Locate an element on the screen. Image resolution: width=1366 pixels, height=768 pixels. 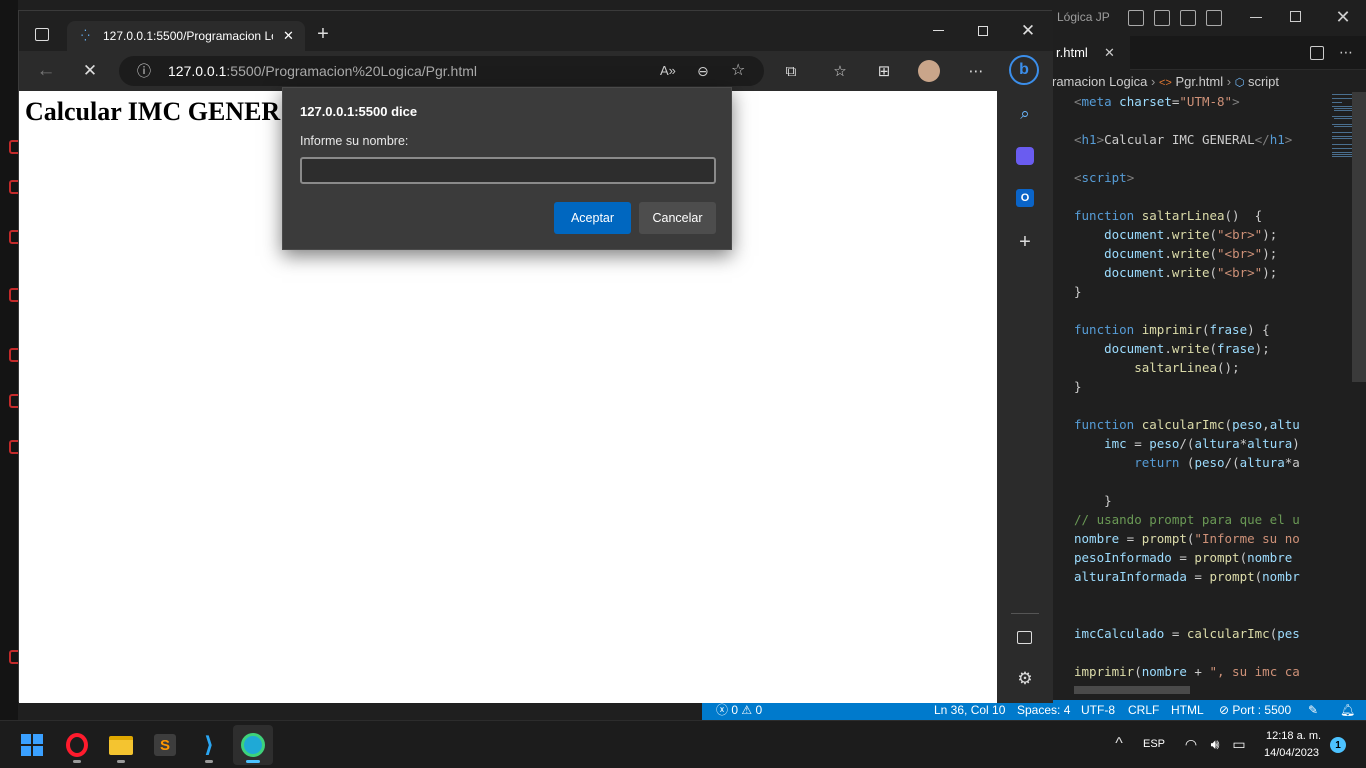
editor-tab: r.html ✕ is located at coordinates (1091, 53).